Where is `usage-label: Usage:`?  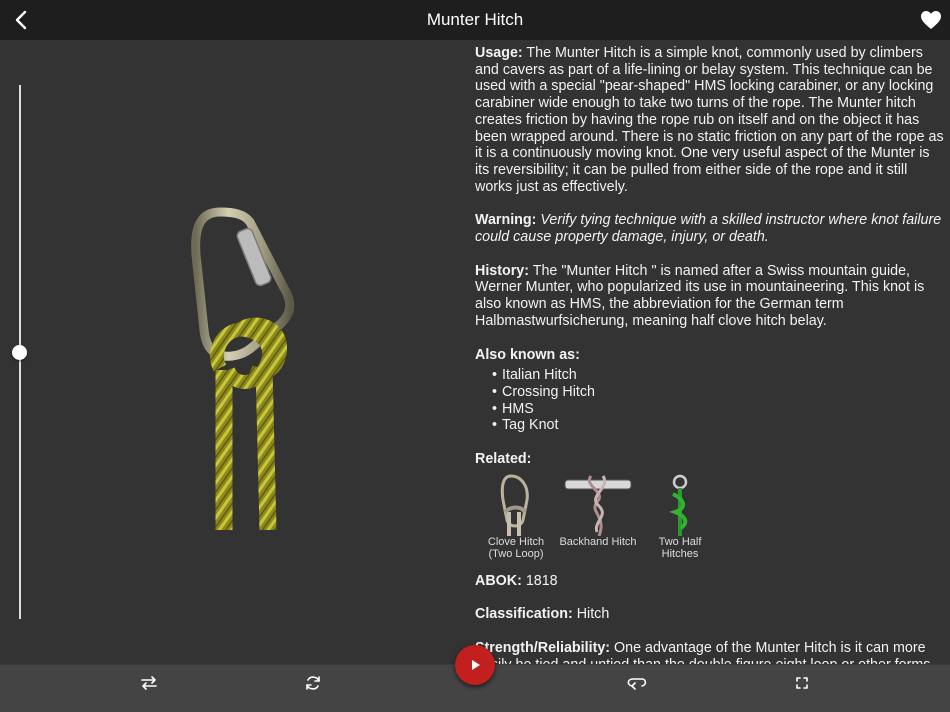
usage-label: Usage: is located at coordinates (499, 53).